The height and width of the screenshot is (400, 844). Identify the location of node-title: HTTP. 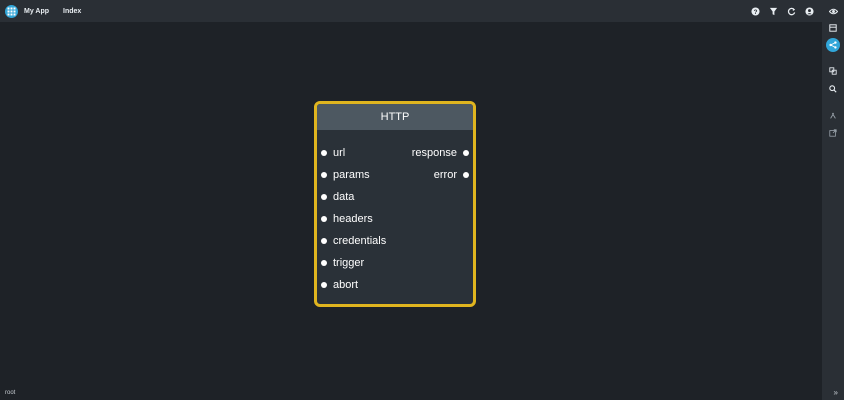
(395, 117).